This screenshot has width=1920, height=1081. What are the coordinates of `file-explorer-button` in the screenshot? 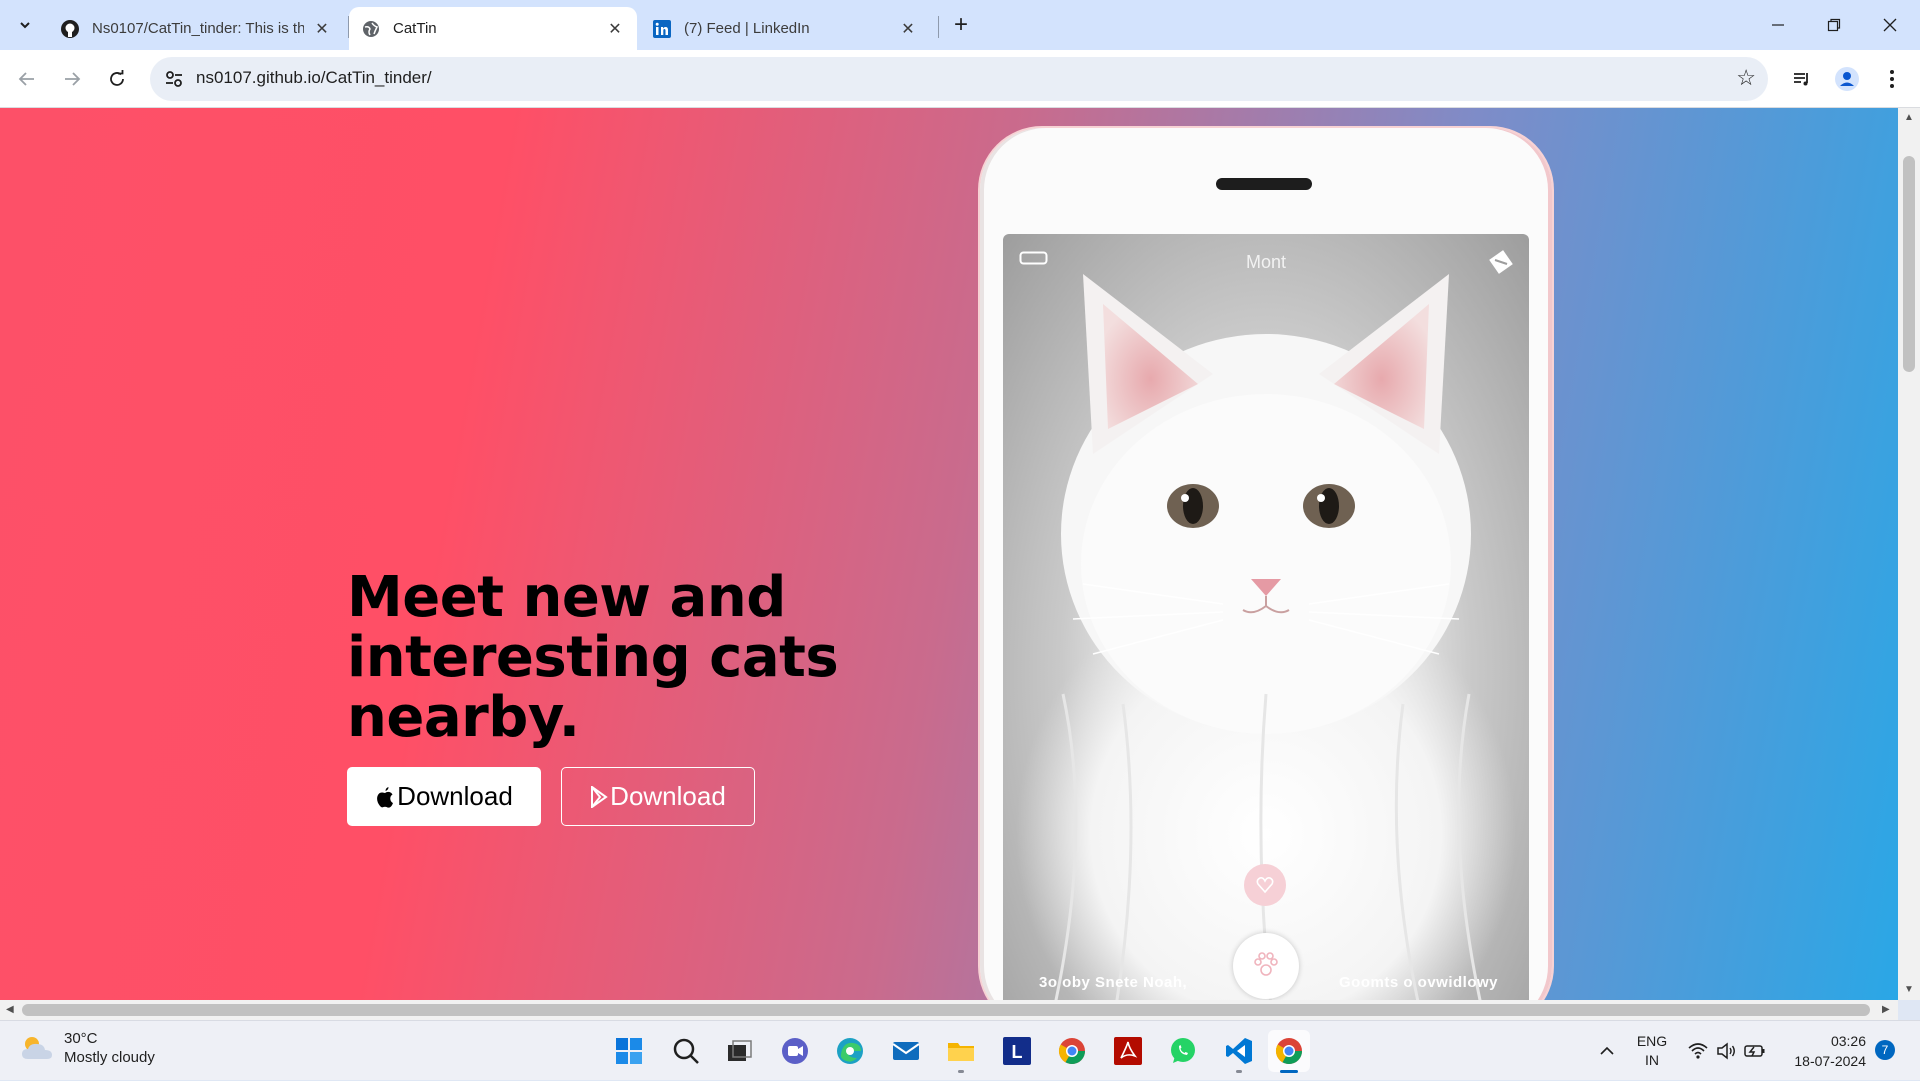 It's located at (961, 1051).